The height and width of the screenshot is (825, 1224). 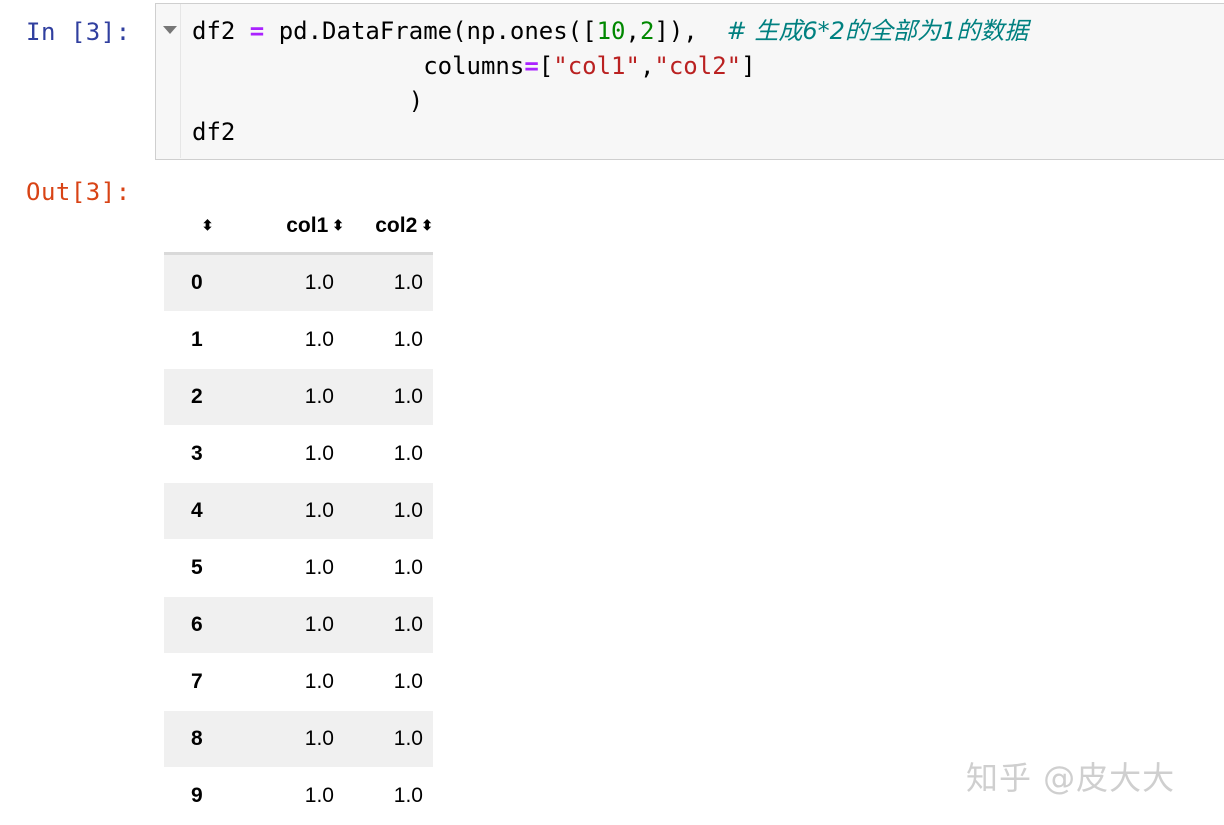 I want to click on collapse-arrow-icon, so click(x=170, y=30).